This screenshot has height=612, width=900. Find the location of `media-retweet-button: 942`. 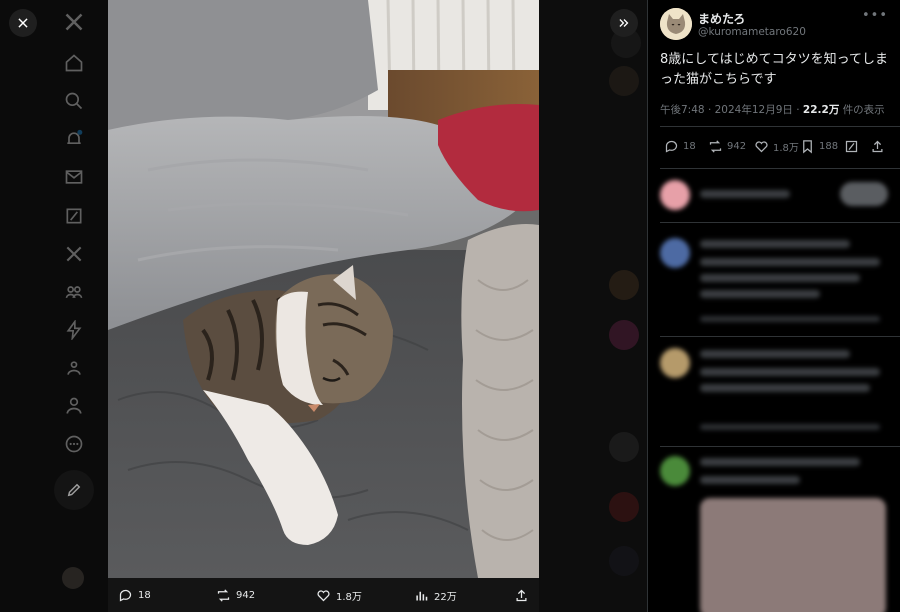

media-retweet-button: 942 is located at coordinates (235, 595).